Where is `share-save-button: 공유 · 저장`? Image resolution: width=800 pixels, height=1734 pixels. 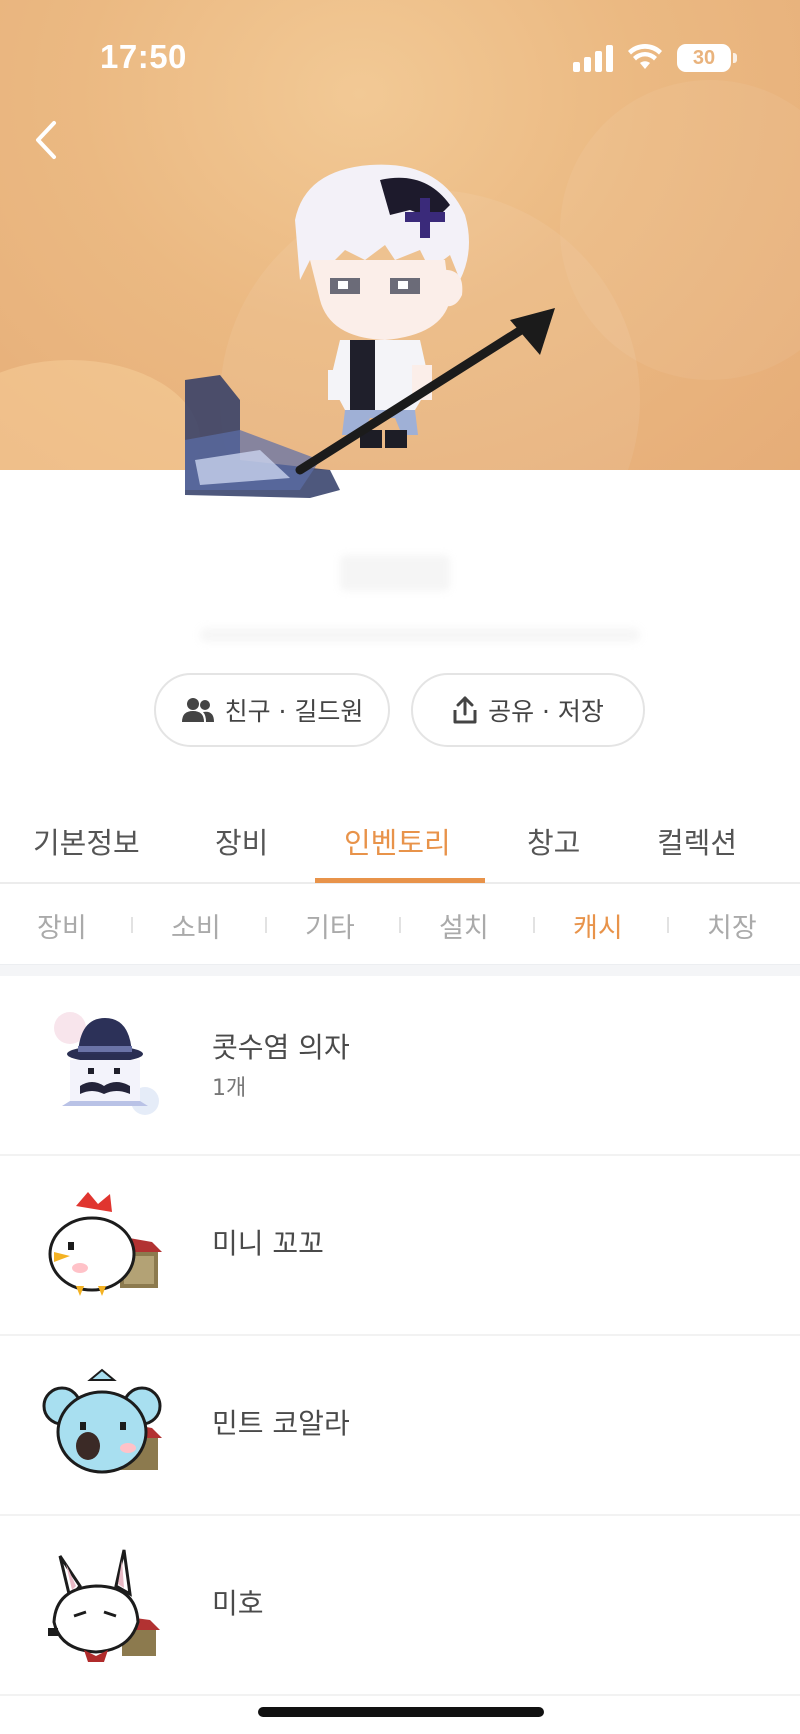
share-save-button: 공유 · 저장 is located at coordinates (528, 710).